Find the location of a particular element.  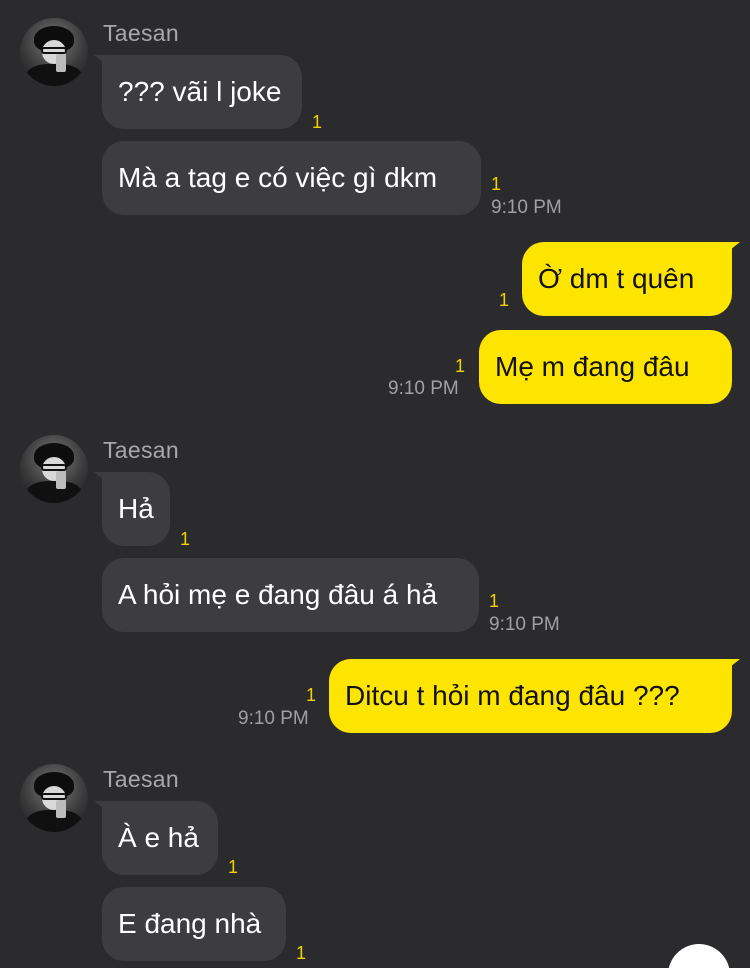

message-bubble-outgoing: Ditcu t hỏi m đang đâu ??? is located at coordinates (530, 696).